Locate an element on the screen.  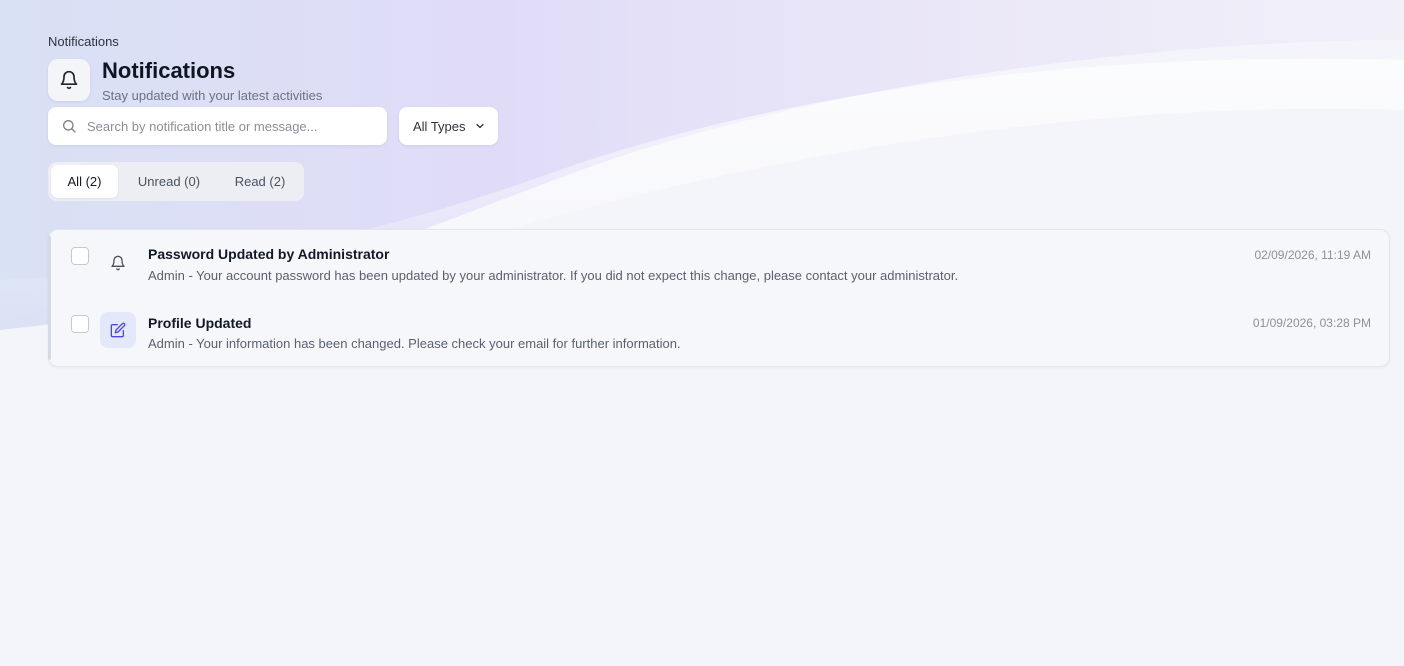
search-input is located at coordinates (227, 126).